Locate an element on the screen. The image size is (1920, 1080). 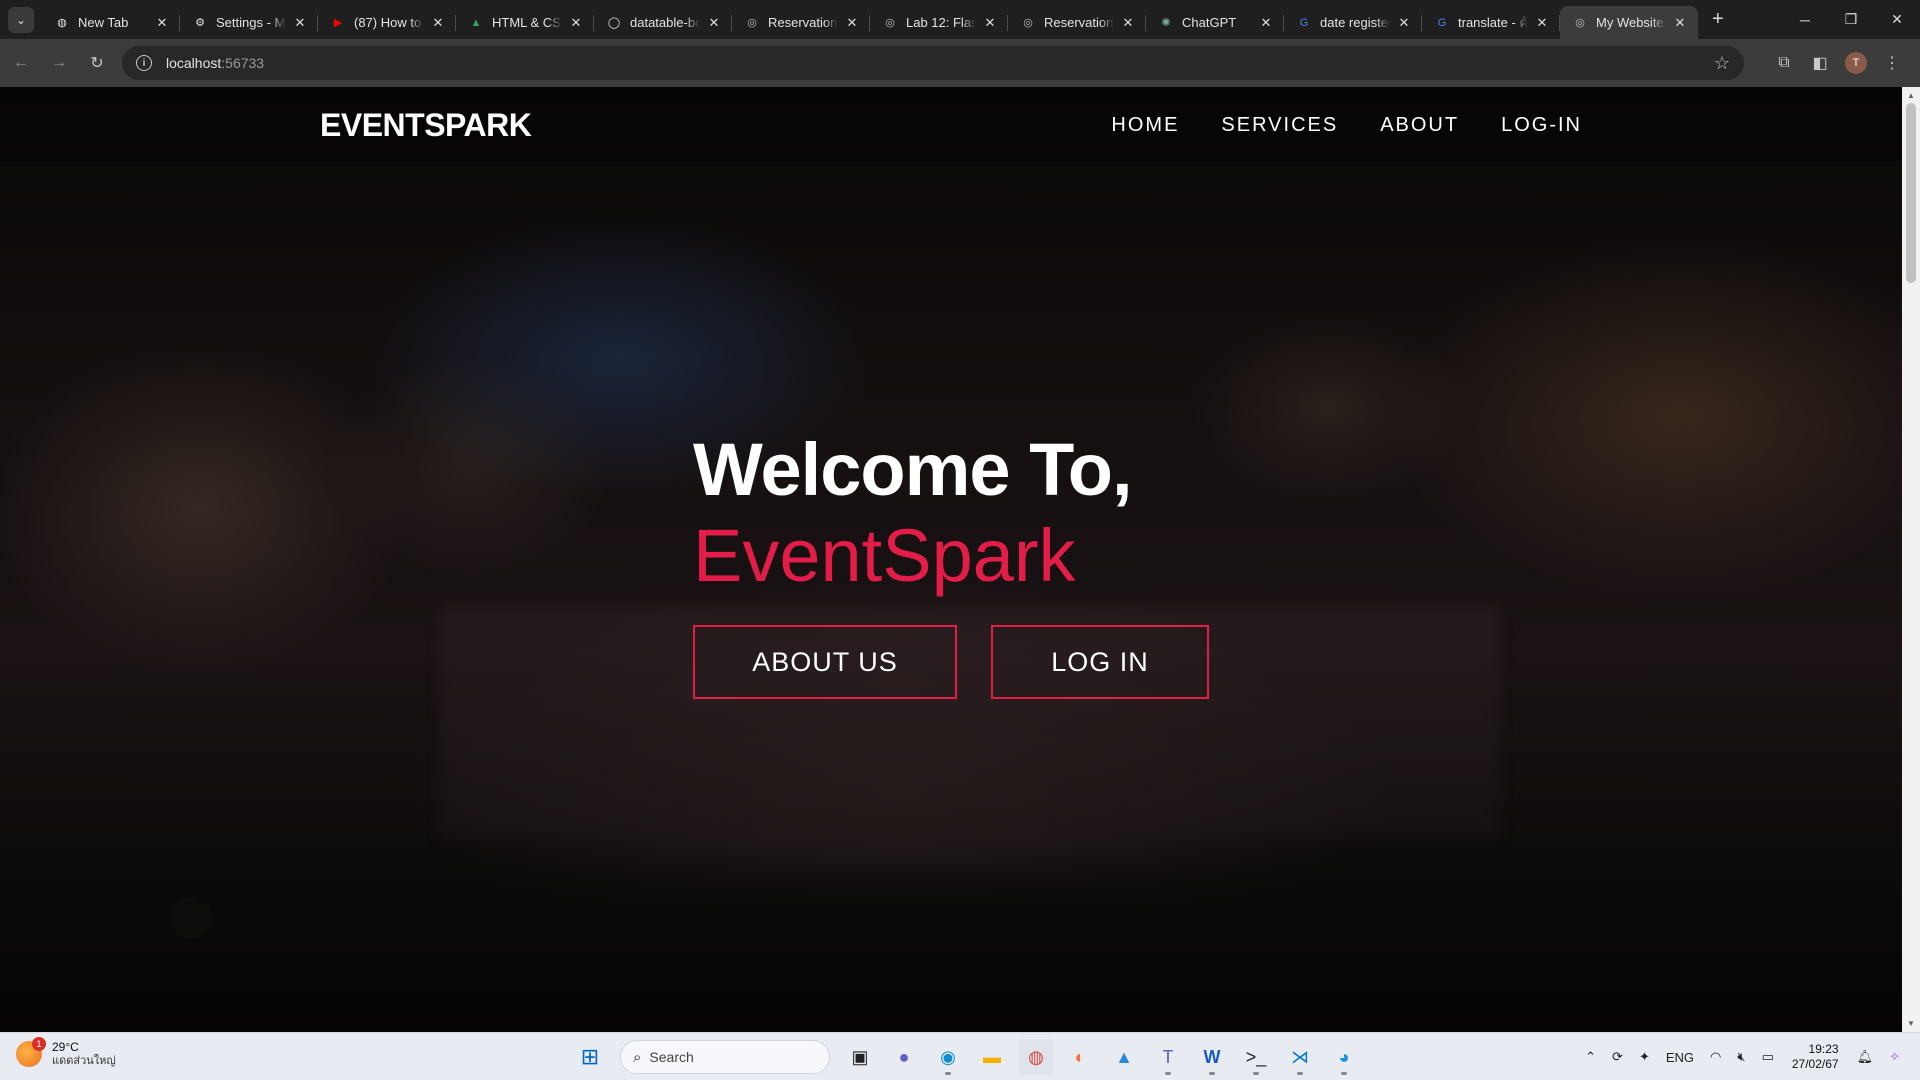
system-tray: ⌃ ⟳ ✦ ENG ◠ 🔇︎ ▭ 19:23 27/02/67 🔔︎ ✧ is located at coordinates (1742, 1057).